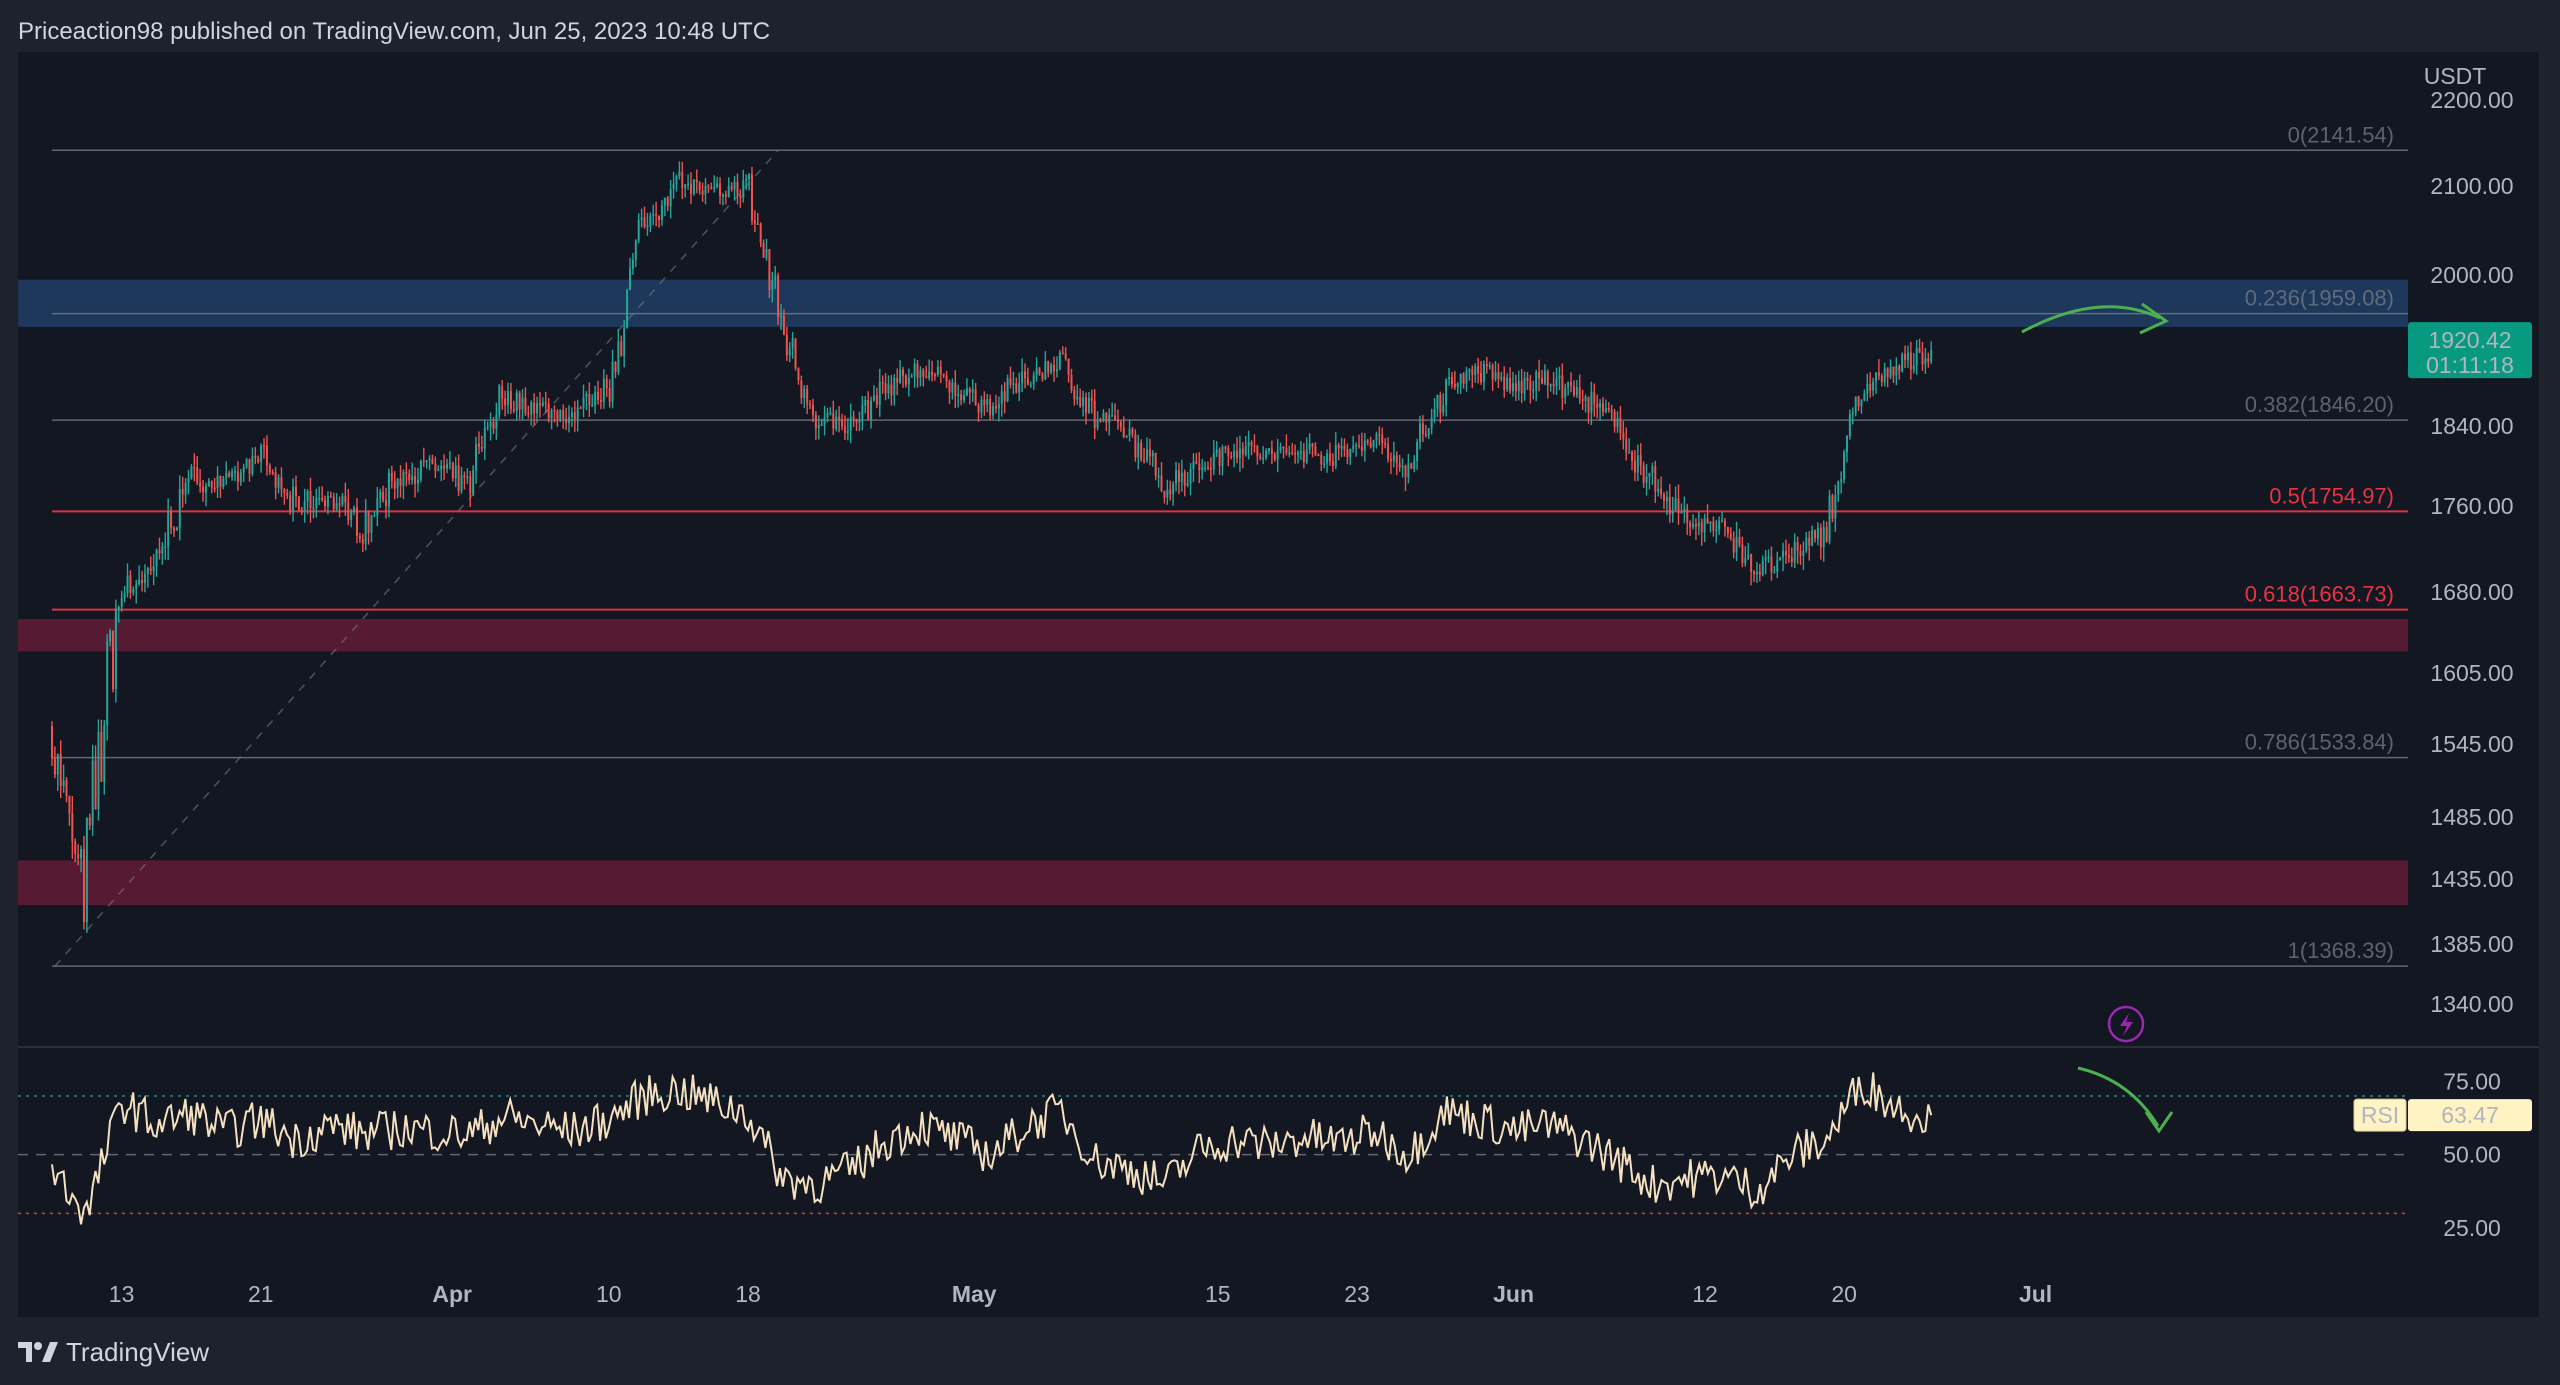 The width and height of the screenshot is (2560, 1385). I want to click on fib-level-label: 1(1368.39), so click(2341, 950).